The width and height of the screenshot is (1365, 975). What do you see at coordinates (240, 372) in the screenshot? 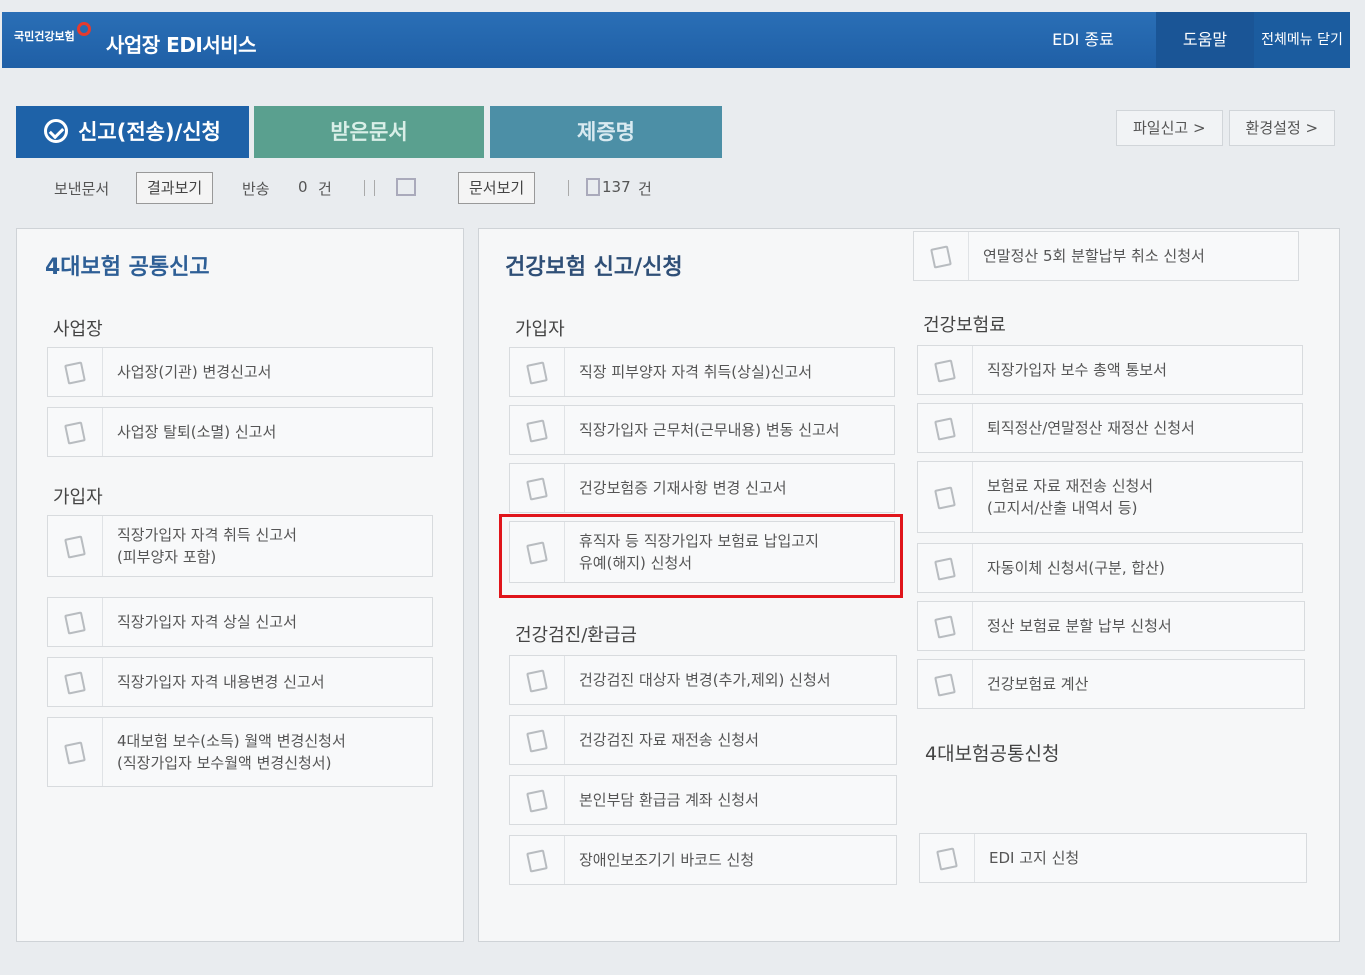
I see `list-item: 사업장(기관) 변경신고서` at bounding box center [240, 372].